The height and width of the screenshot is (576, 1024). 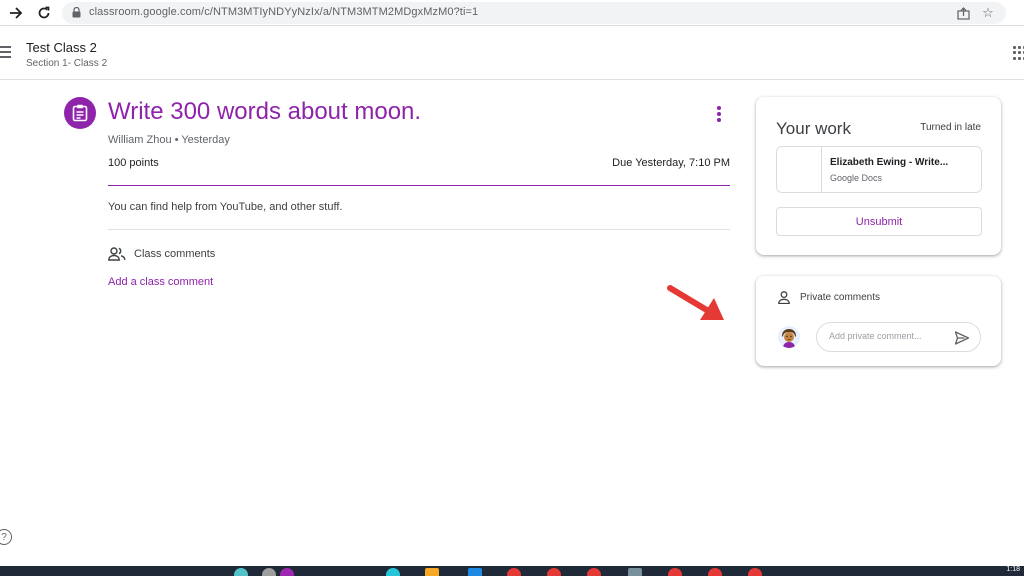 What do you see at coordinates (61, 47) in the screenshot?
I see `class-name: Test Class 2` at bounding box center [61, 47].